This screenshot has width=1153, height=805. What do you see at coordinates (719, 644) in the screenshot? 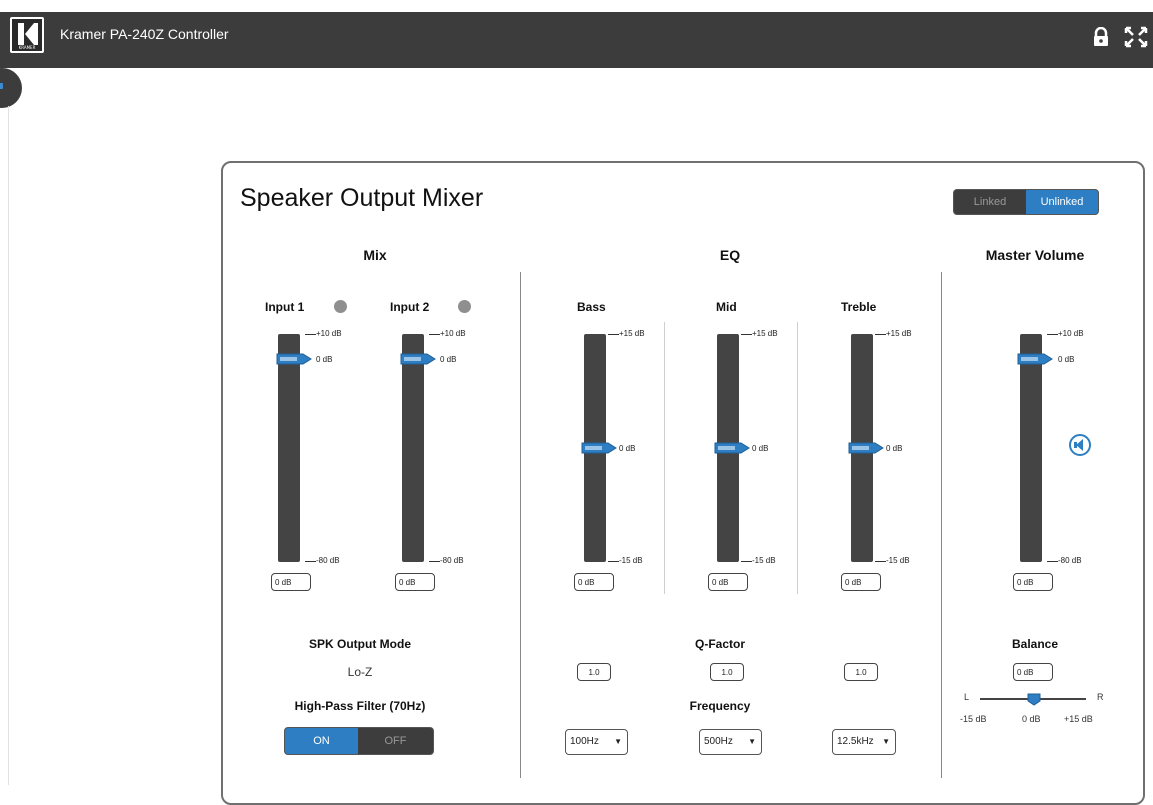
I see `q-factor-label: Q-Factor` at bounding box center [719, 644].